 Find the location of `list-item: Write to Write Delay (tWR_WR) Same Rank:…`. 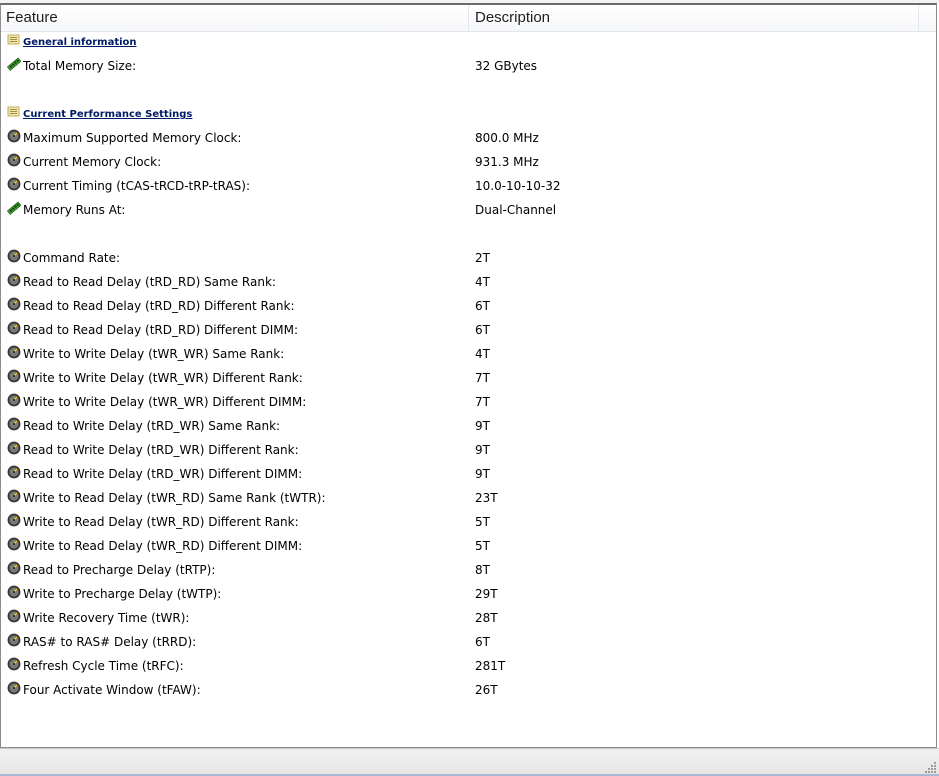

list-item: Write to Write Delay (tWR_WR) Same Rank:… is located at coordinates (468, 355).